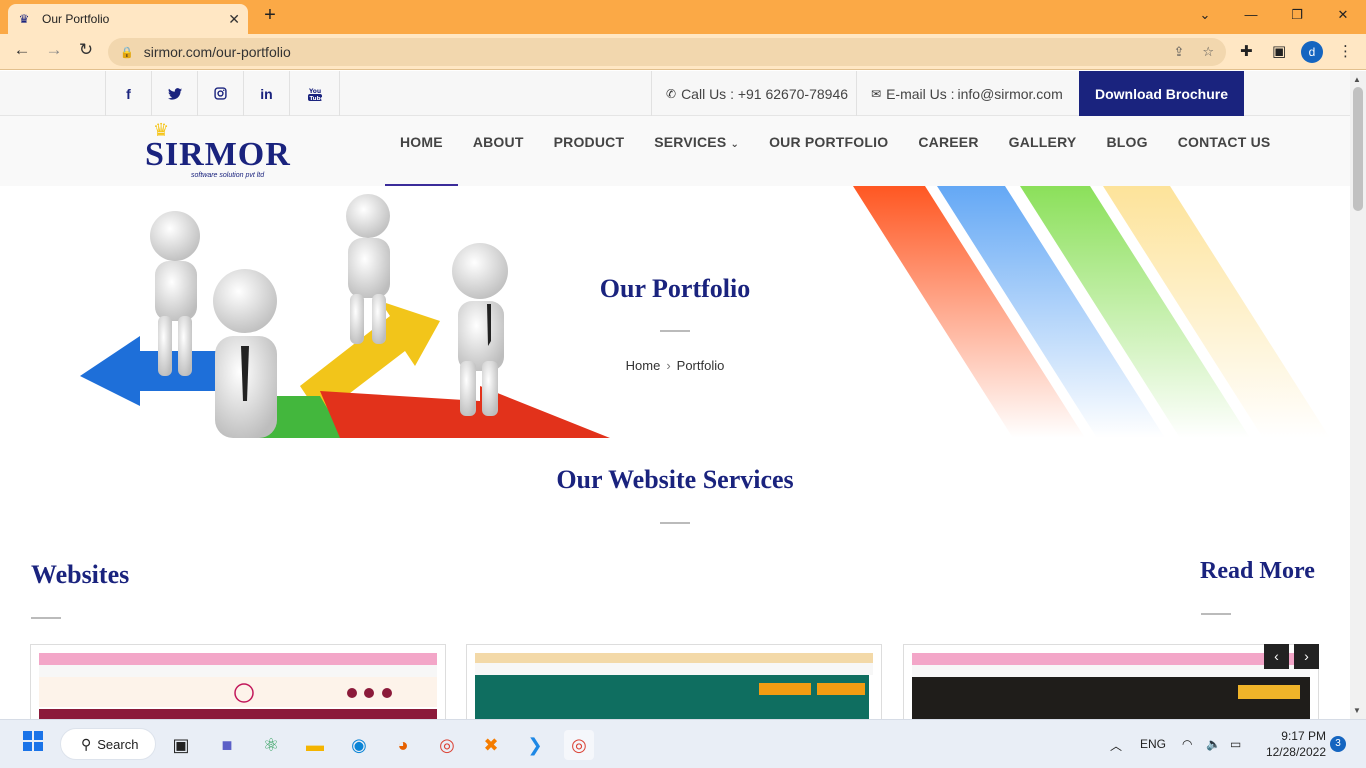 The height and width of the screenshot is (768, 1366). I want to click on menu-career: CAREER, so click(948, 151).